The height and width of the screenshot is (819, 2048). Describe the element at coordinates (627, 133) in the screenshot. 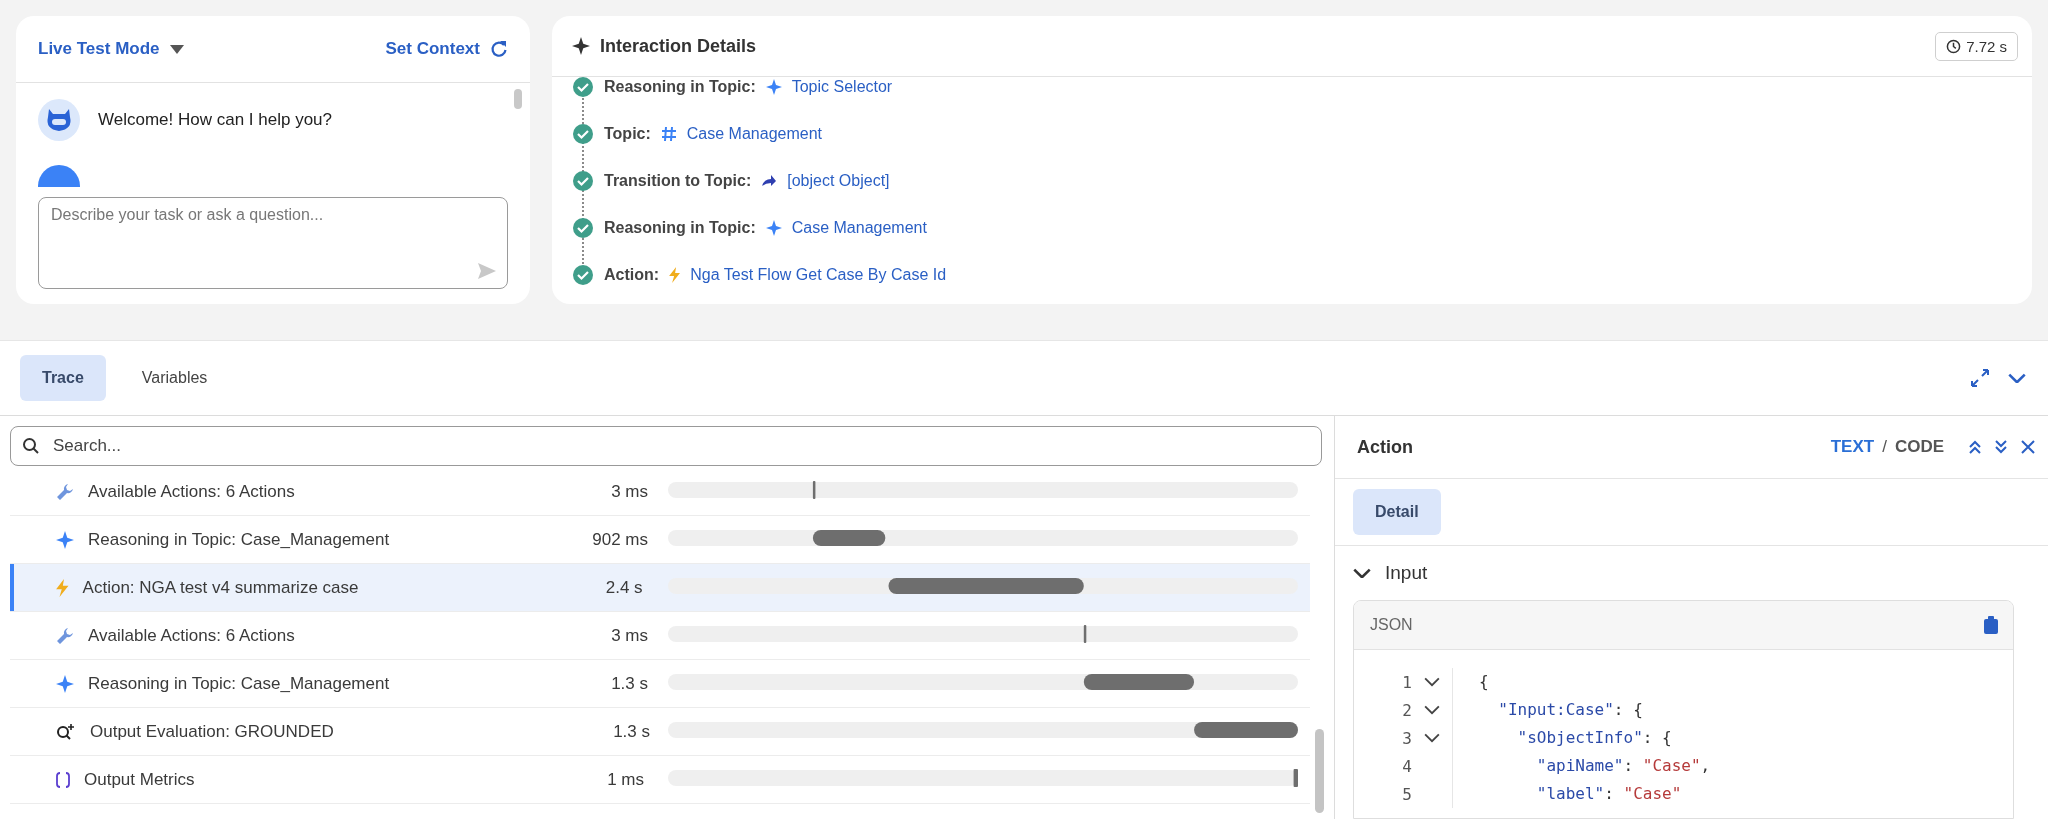

I see `step-label: Topic:` at that location.